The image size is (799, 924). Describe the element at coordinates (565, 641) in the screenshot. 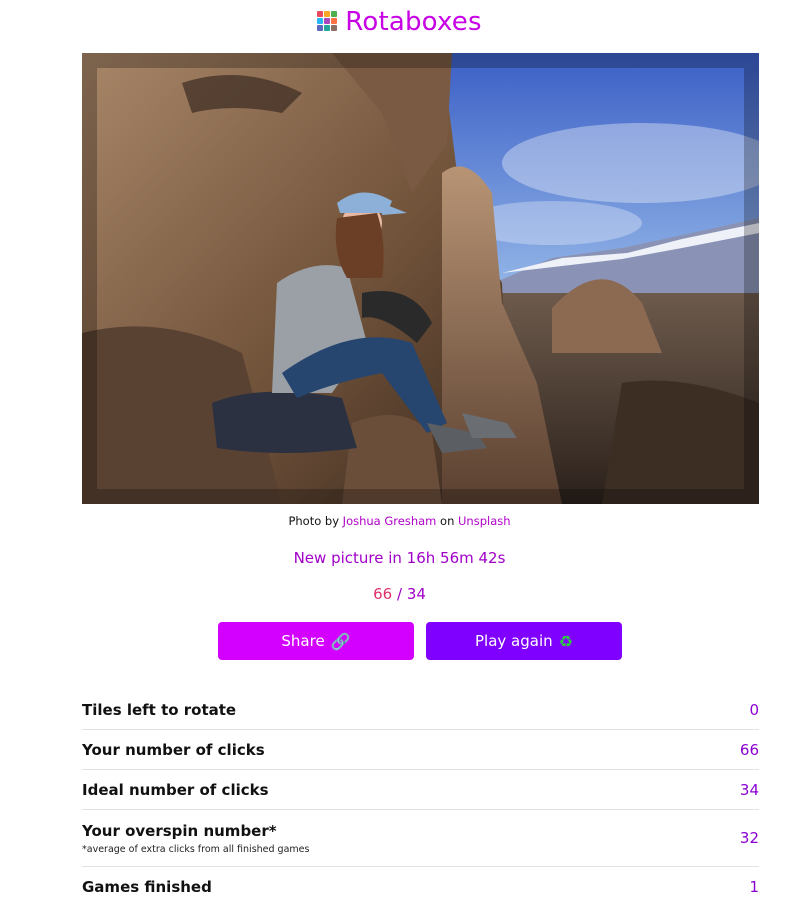

I see `recycle-icon: ♻` at that location.